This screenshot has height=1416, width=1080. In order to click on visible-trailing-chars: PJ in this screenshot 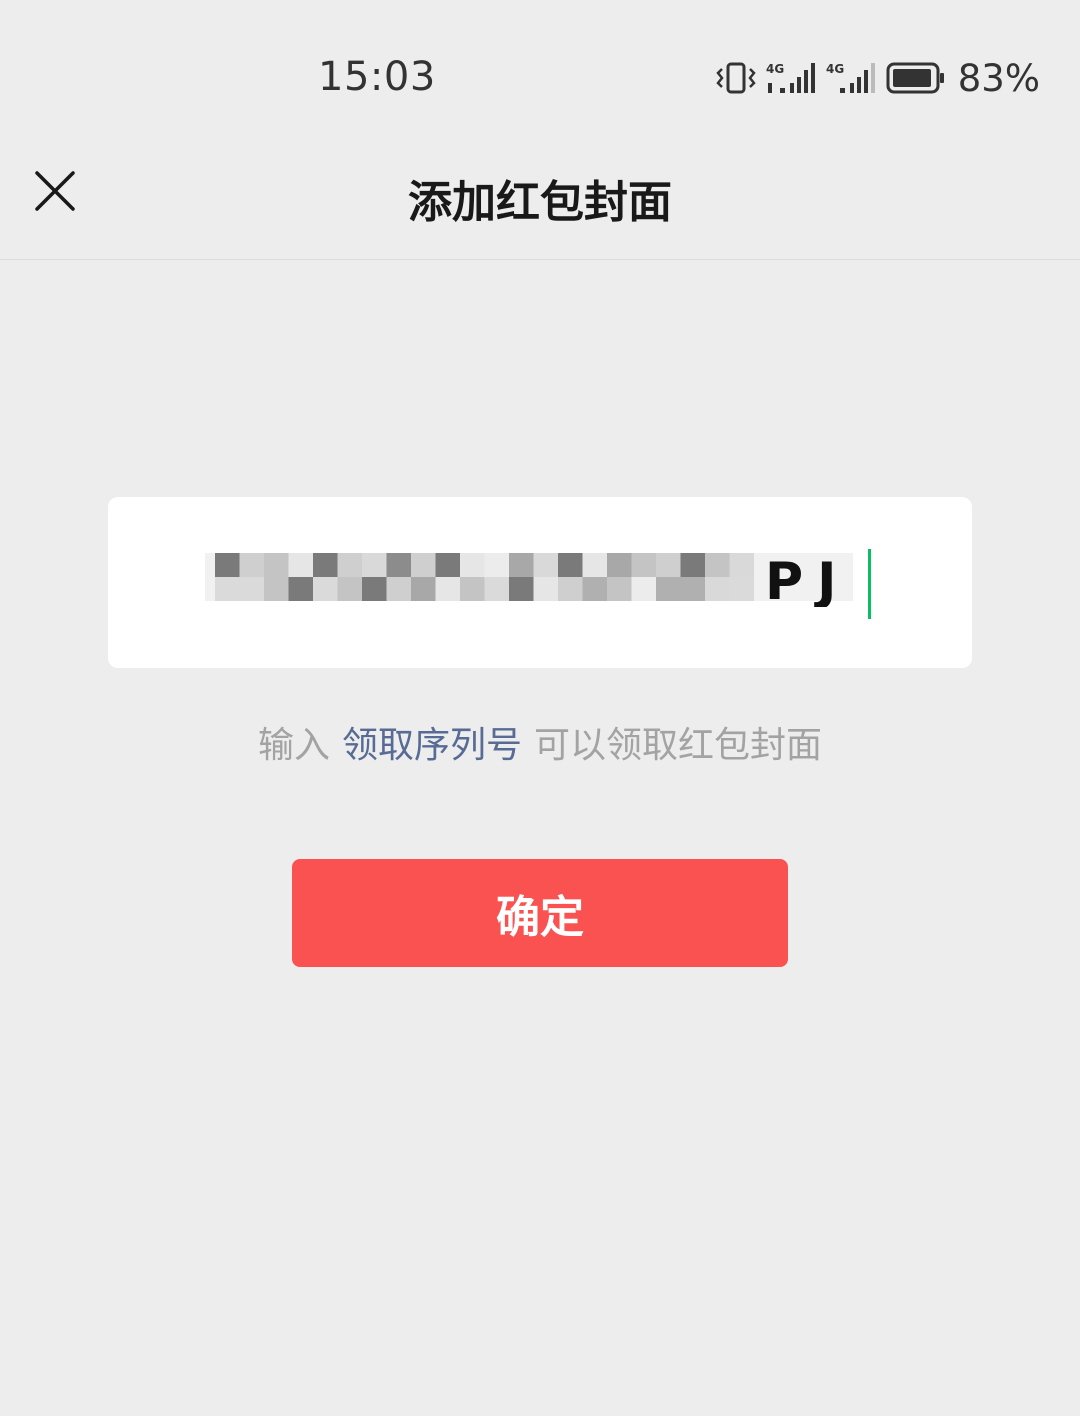, I will do `click(807, 579)`.